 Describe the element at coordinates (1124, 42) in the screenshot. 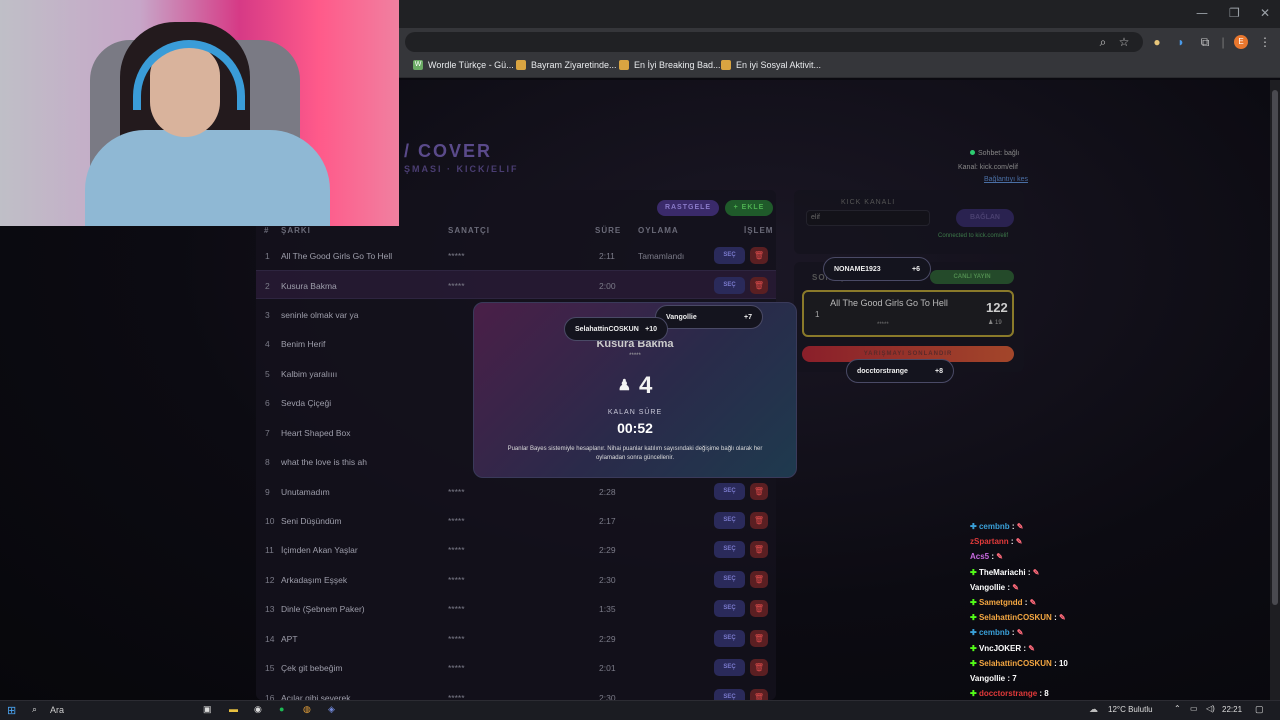

I see `star-icon: ☆` at that location.